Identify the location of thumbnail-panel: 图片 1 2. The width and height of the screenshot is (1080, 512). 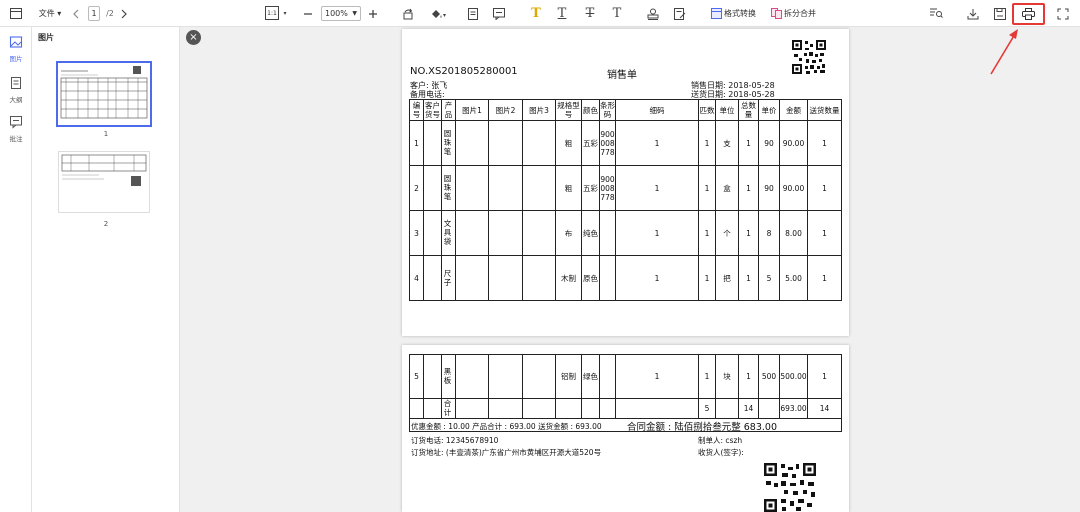
(106, 269).